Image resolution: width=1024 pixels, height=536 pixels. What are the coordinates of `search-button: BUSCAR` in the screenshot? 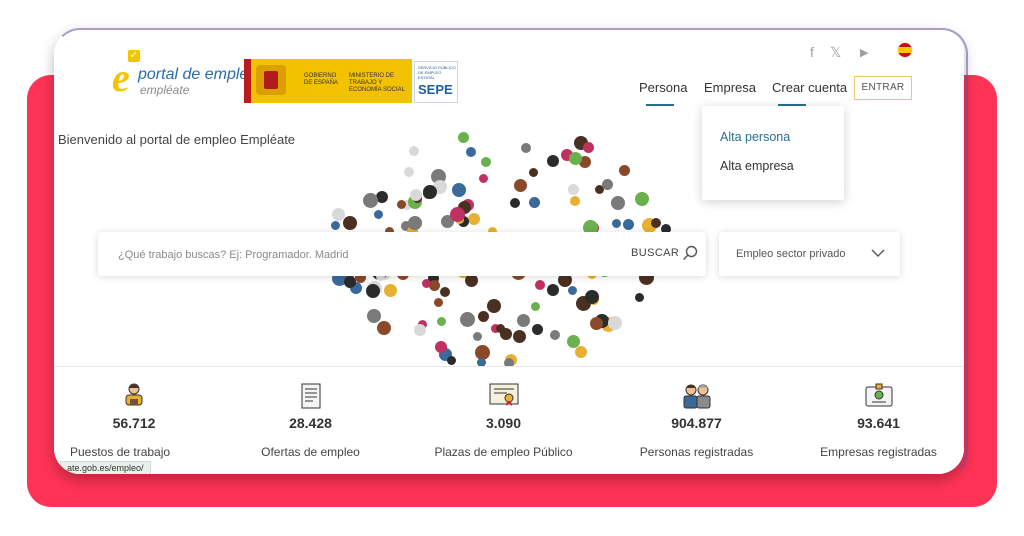 It's located at (655, 253).